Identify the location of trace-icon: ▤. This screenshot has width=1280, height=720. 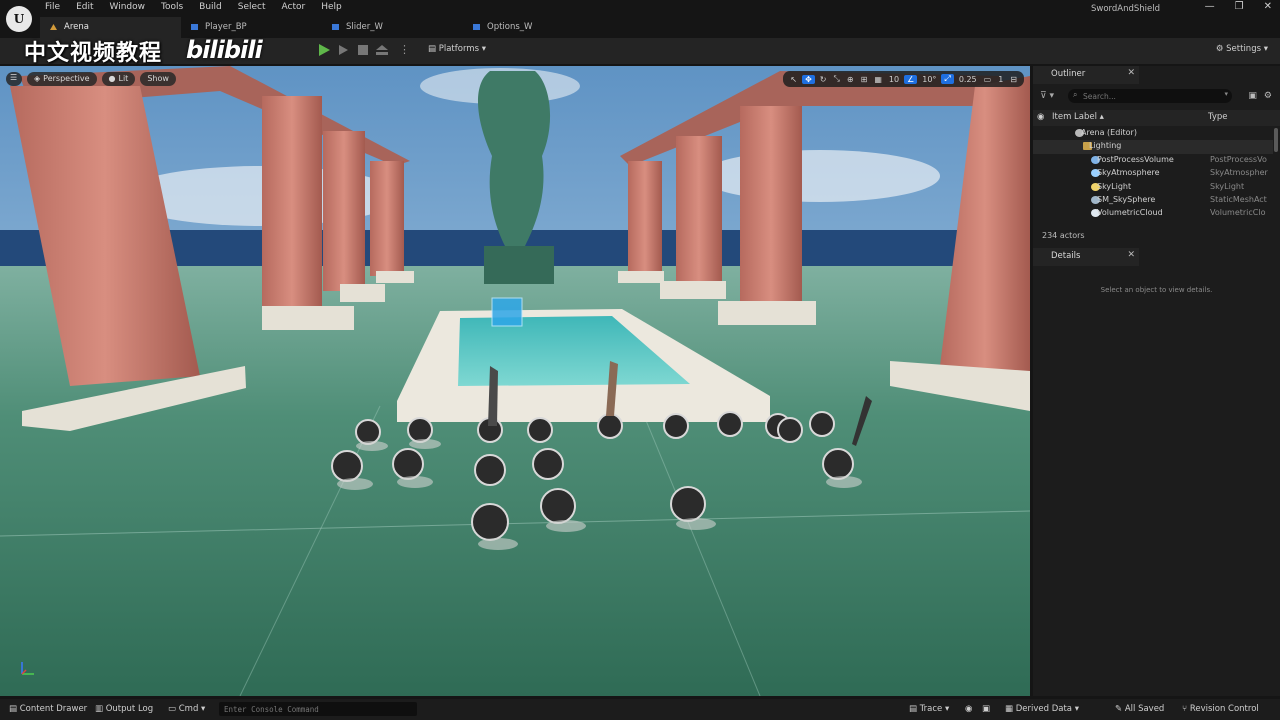
(913, 709).